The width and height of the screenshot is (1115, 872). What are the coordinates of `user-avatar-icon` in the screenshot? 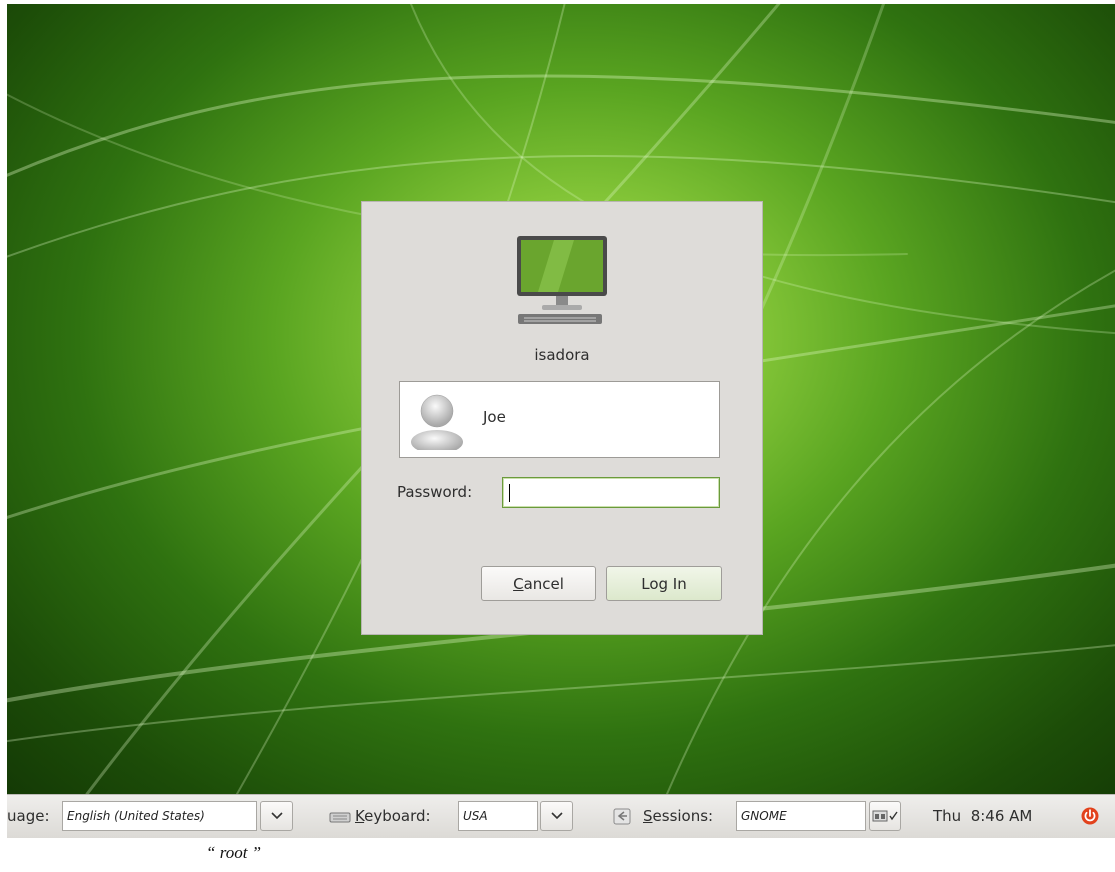 It's located at (437, 422).